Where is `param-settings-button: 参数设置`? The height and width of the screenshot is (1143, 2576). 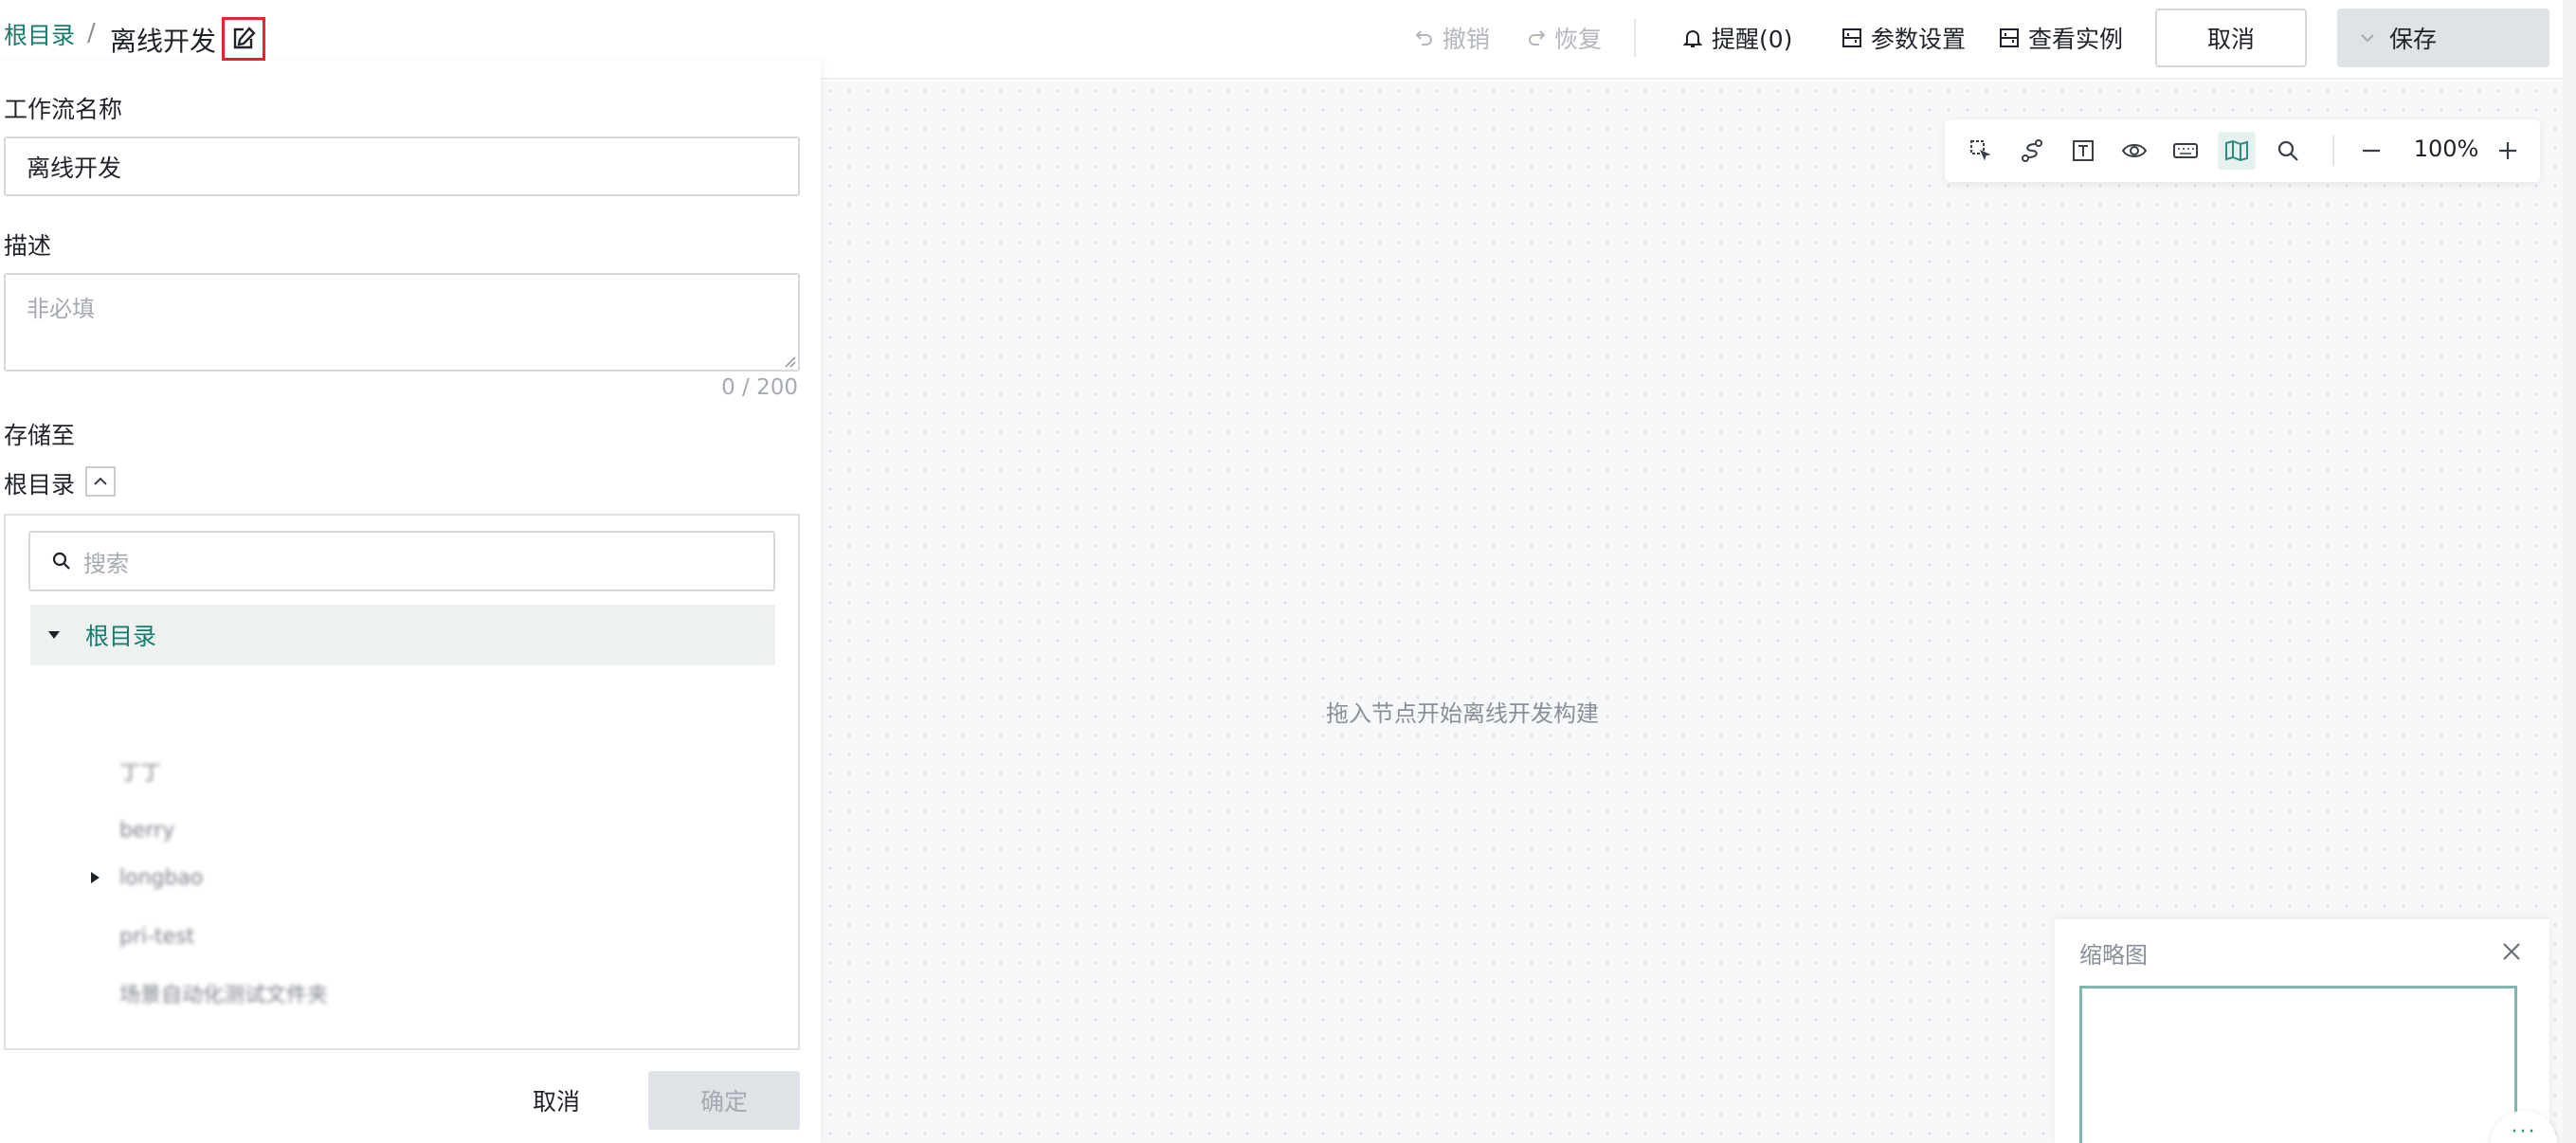
param-settings-button: 参数设置 is located at coordinates (1903, 38).